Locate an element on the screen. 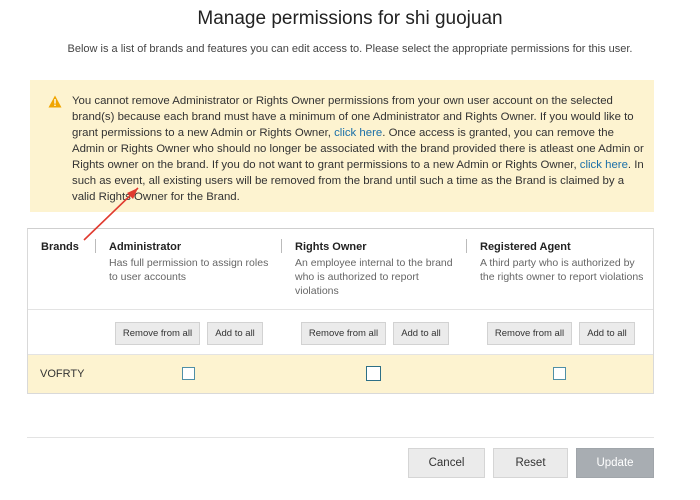 This screenshot has width=700, height=500. cancel-button: Cancel is located at coordinates (446, 463).